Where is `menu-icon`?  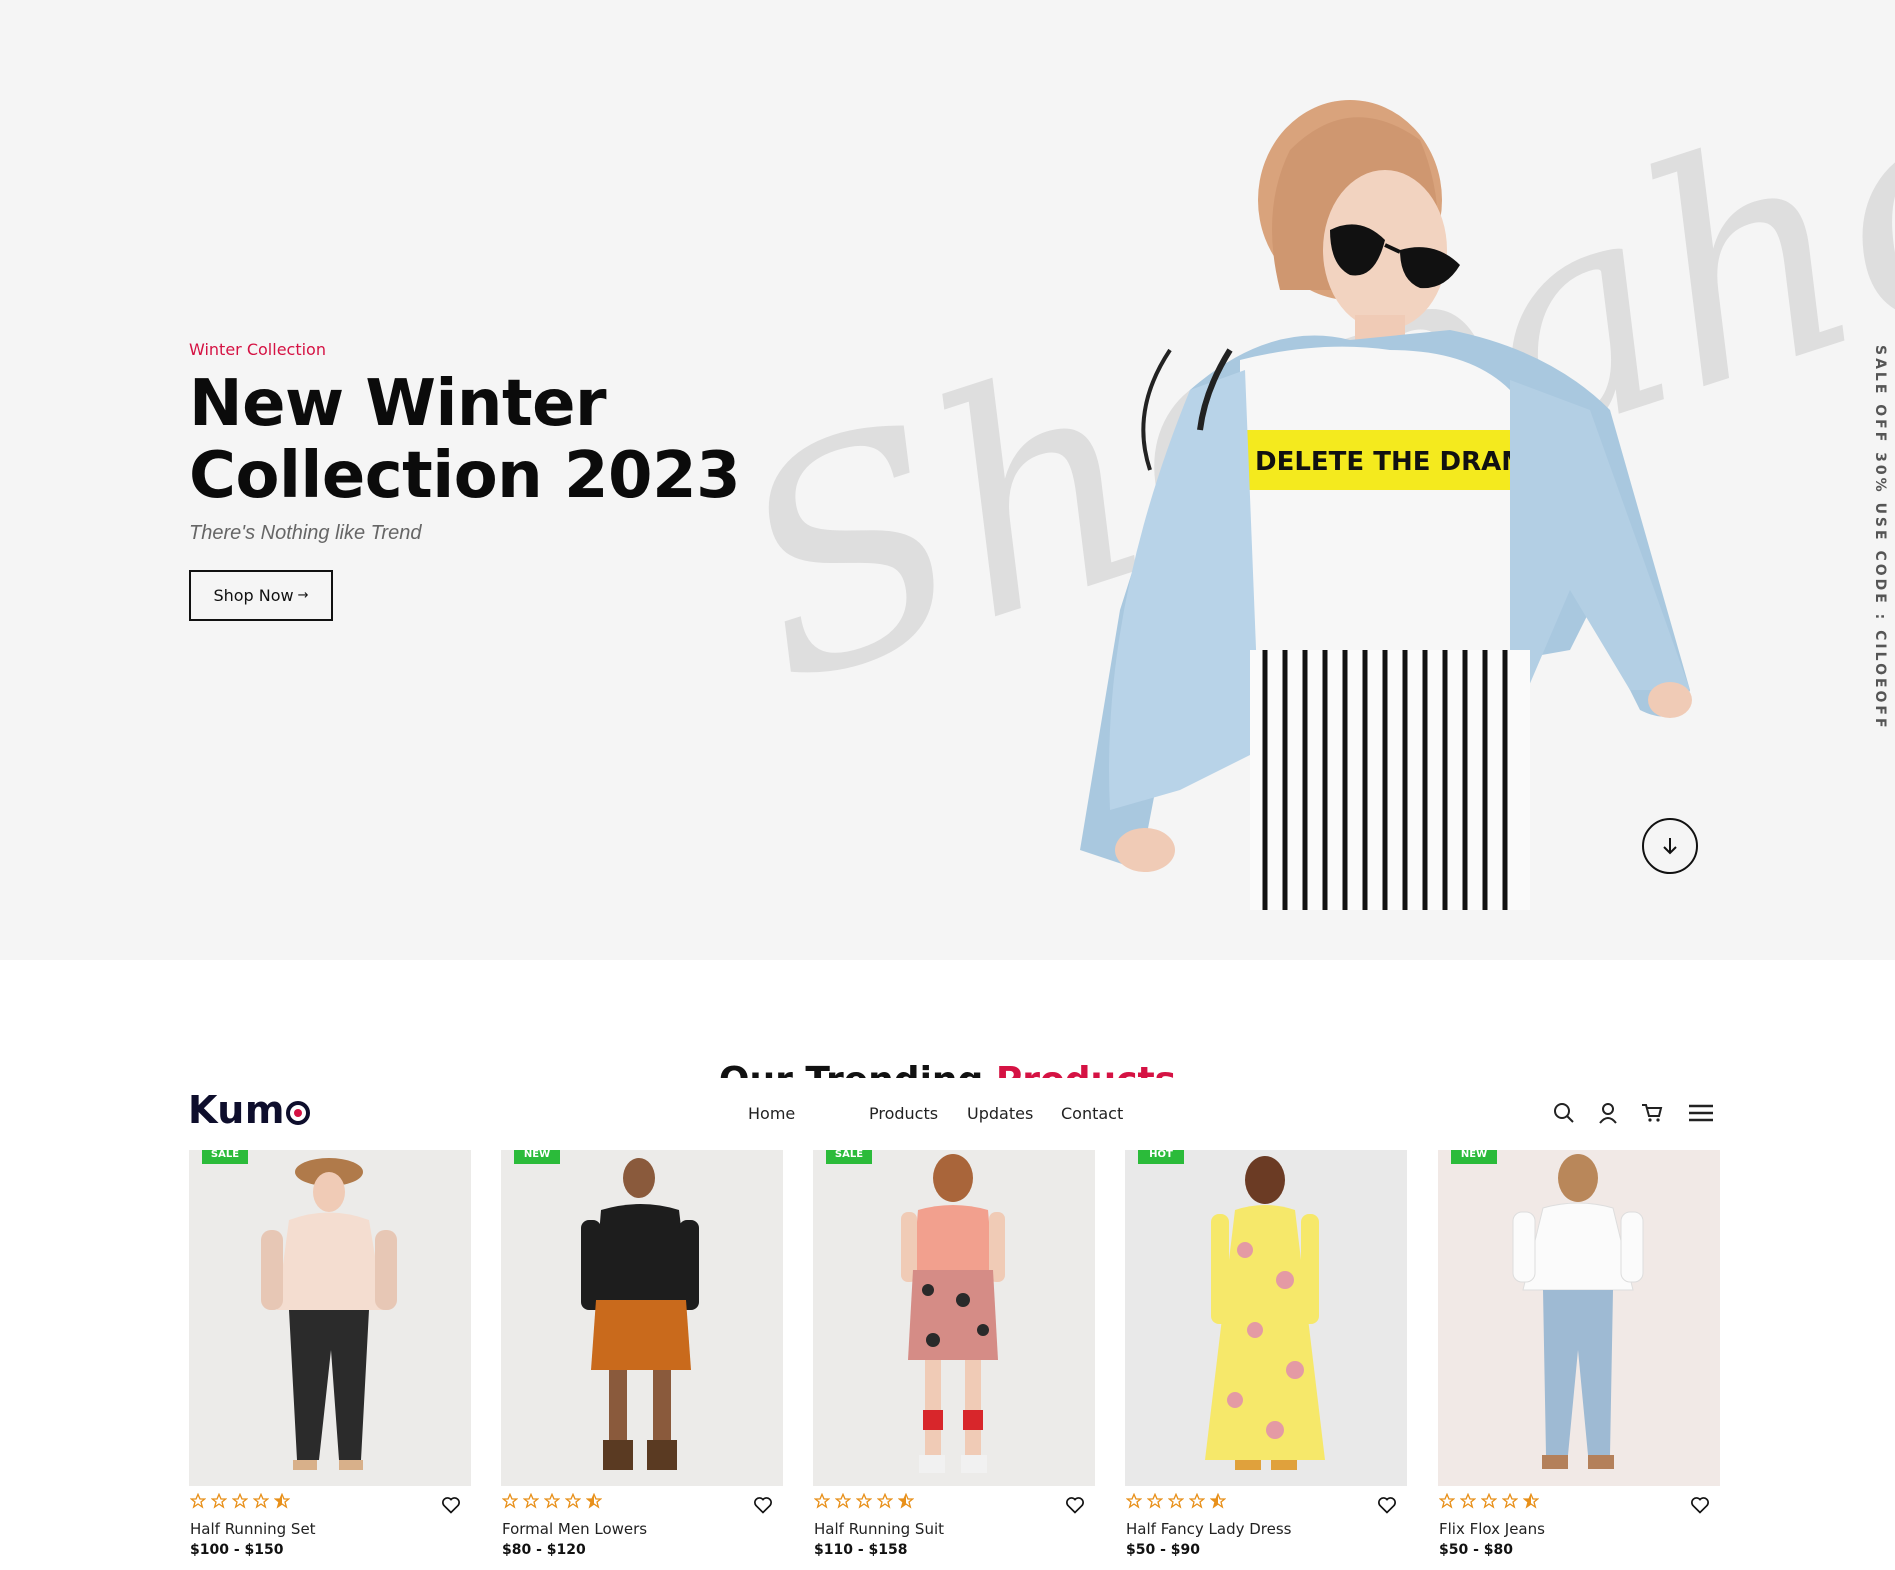
menu-icon is located at coordinates (1701, 1113).